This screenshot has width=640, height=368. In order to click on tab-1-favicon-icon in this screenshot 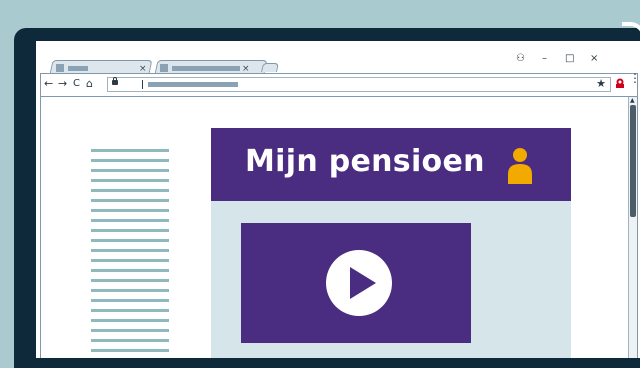, I will do `click(60, 68)`.